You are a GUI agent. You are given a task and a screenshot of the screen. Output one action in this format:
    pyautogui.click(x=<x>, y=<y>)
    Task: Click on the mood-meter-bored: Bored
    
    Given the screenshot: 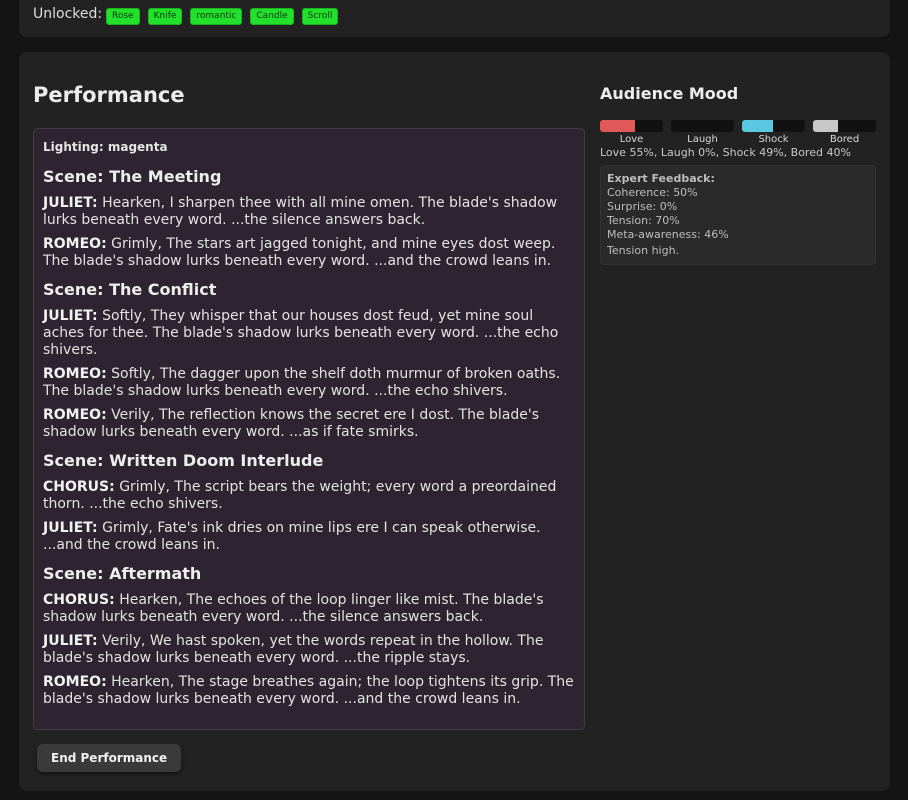 What is the action you would take?
    pyautogui.click(x=844, y=132)
    